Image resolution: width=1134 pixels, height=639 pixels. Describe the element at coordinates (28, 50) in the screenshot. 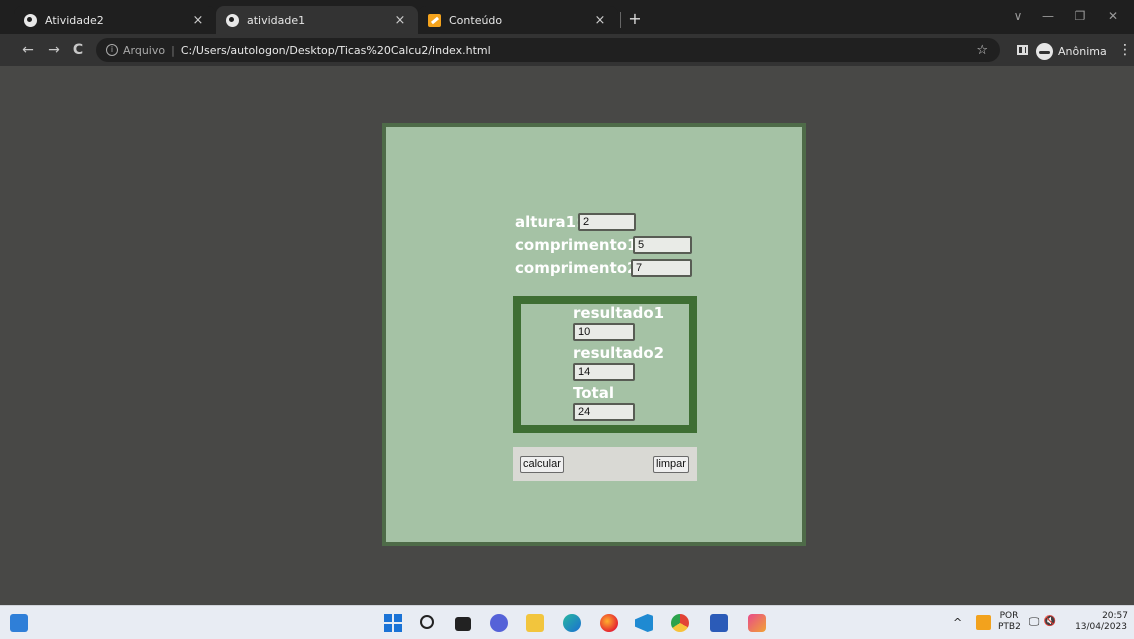

I see `back-button: ←` at that location.